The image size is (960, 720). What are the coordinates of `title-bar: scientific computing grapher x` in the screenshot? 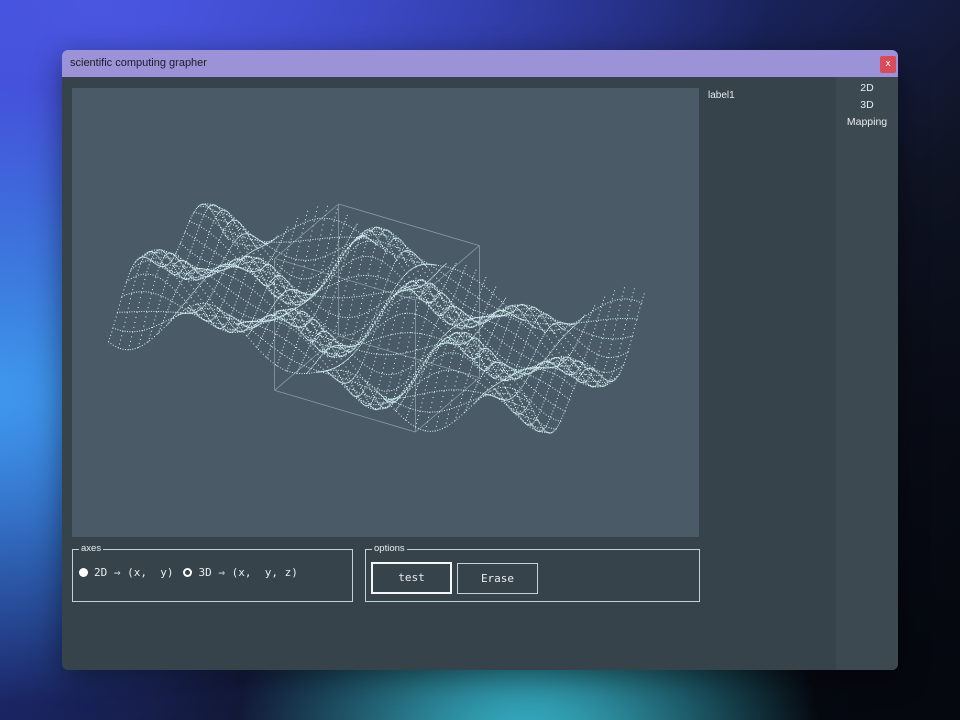 It's located at (480, 63).